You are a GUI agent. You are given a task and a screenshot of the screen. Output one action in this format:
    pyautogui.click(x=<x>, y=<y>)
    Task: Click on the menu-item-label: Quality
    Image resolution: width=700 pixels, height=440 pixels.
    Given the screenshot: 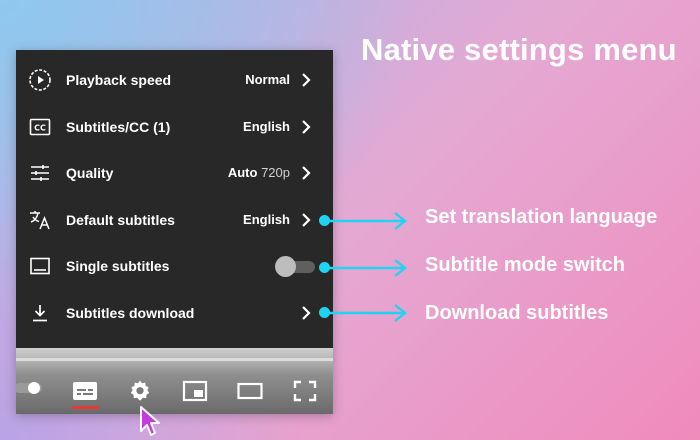 What is the action you would take?
    pyautogui.click(x=90, y=173)
    